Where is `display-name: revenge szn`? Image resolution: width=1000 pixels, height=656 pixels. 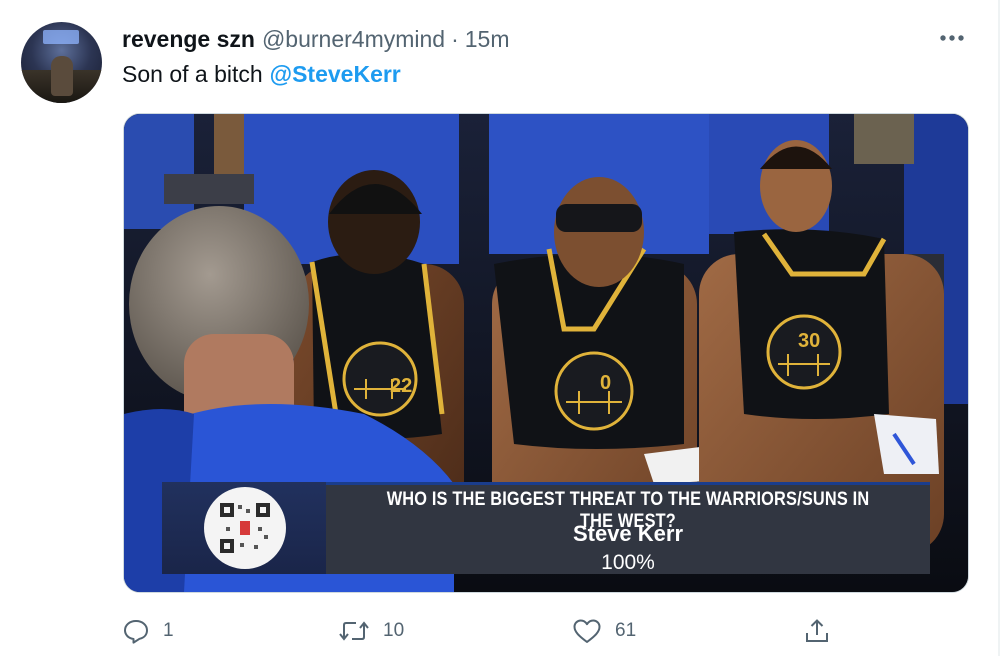
display-name: revenge szn is located at coordinates (188, 39).